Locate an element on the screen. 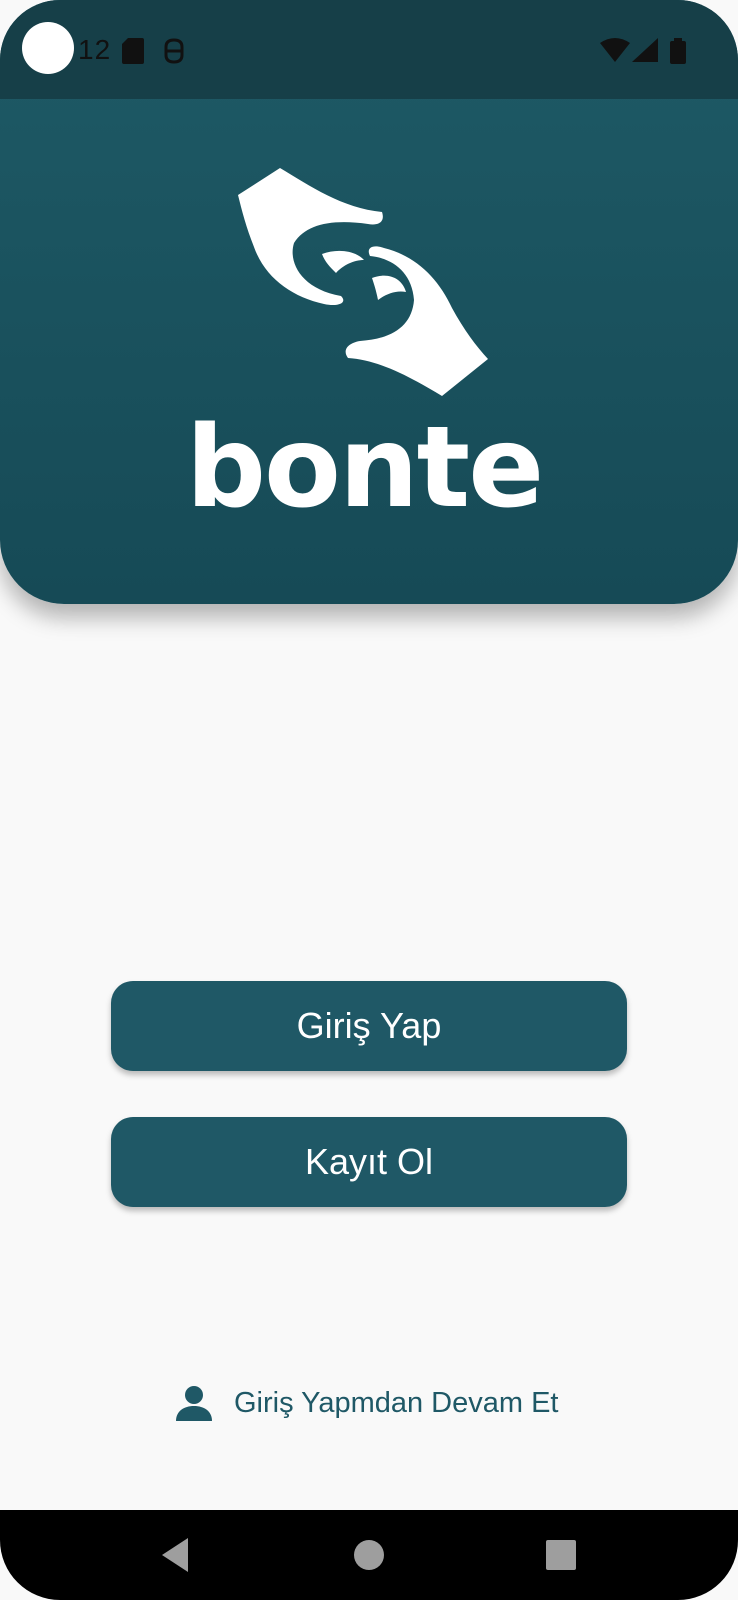 This screenshot has height=1600, width=738. wifi-icon is located at coordinates (615, 50).